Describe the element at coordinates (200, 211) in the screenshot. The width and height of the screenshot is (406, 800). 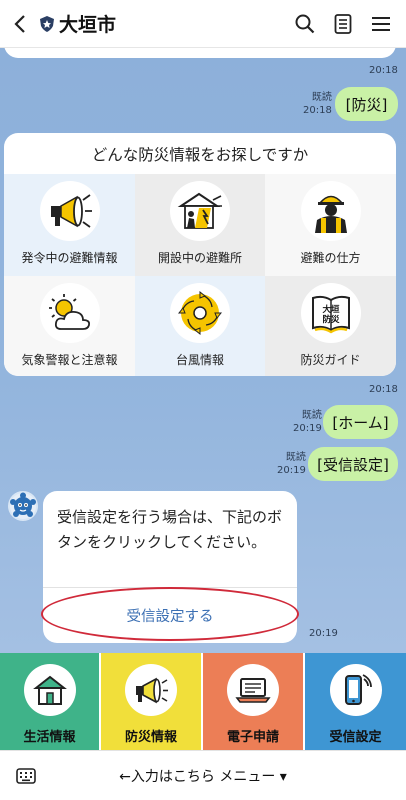
I see `shelter-icon` at that location.